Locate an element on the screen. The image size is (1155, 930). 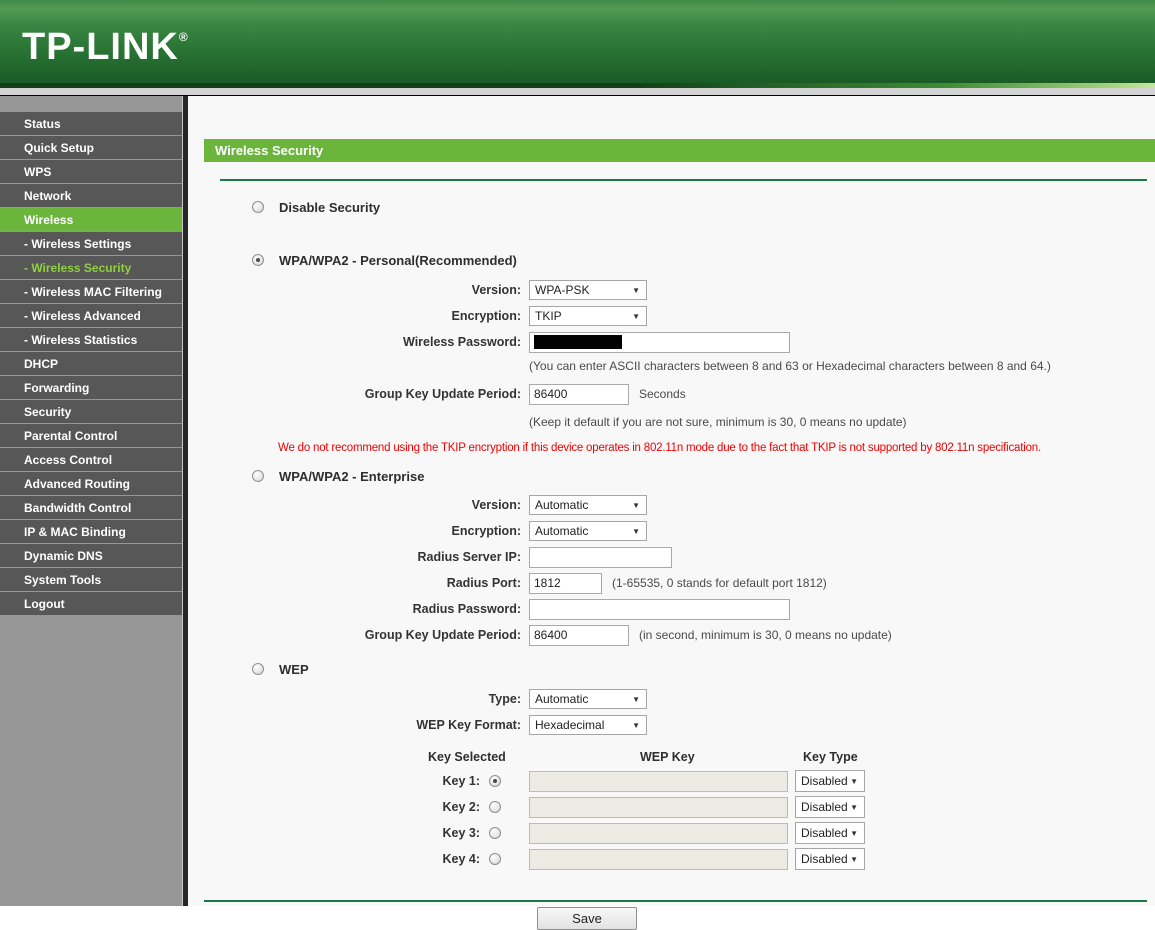
key1-radio is located at coordinates (495, 781).